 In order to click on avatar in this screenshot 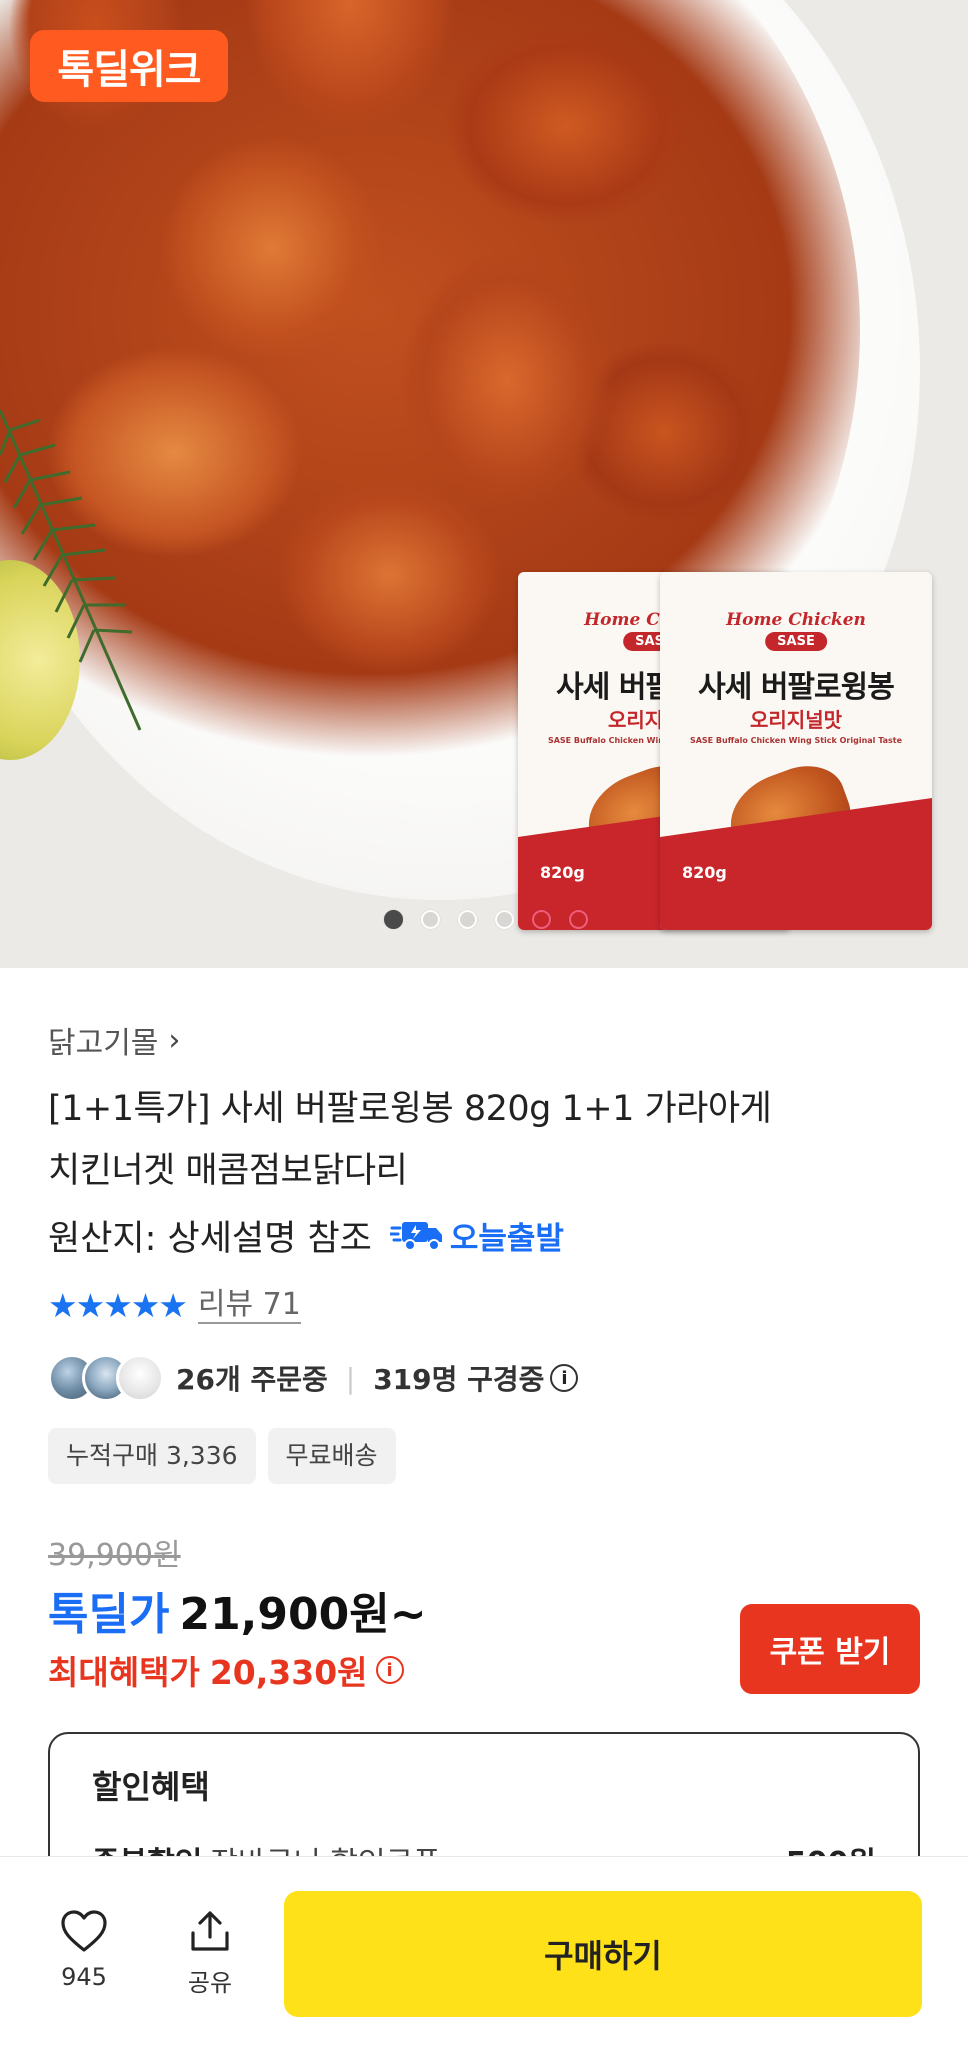, I will do `click(140, 1378)`.